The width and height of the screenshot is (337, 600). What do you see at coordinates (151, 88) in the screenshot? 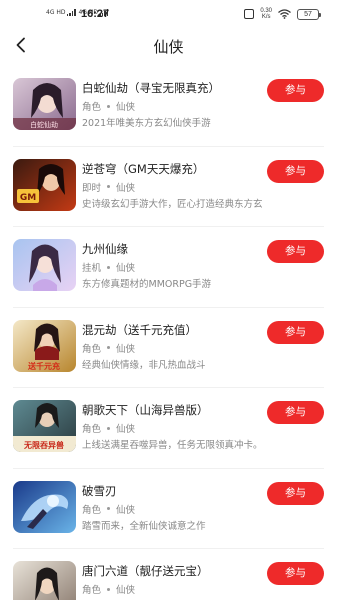
I see `game-name: 白蛇仙劫（寻宝无限真充）` at bounding box center [151, 88].